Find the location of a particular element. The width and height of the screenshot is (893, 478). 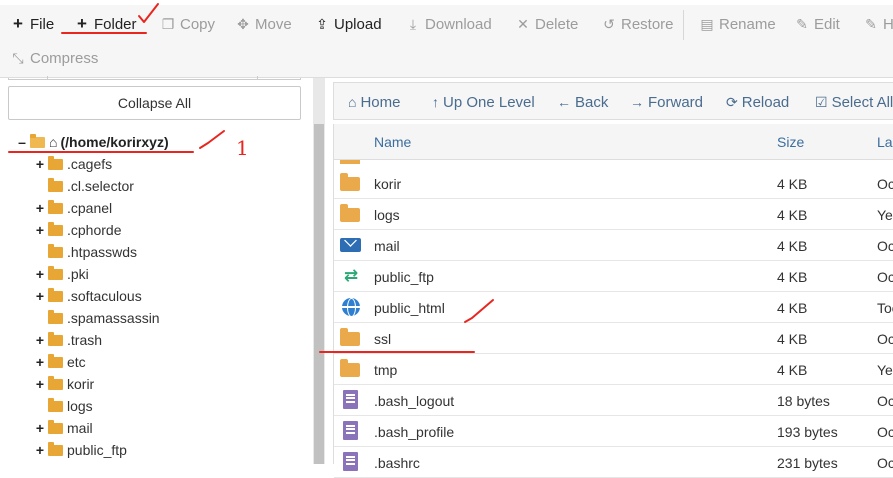

table-row: .bash_profile 193 bytes Oc is located at coordinates (613, 431).